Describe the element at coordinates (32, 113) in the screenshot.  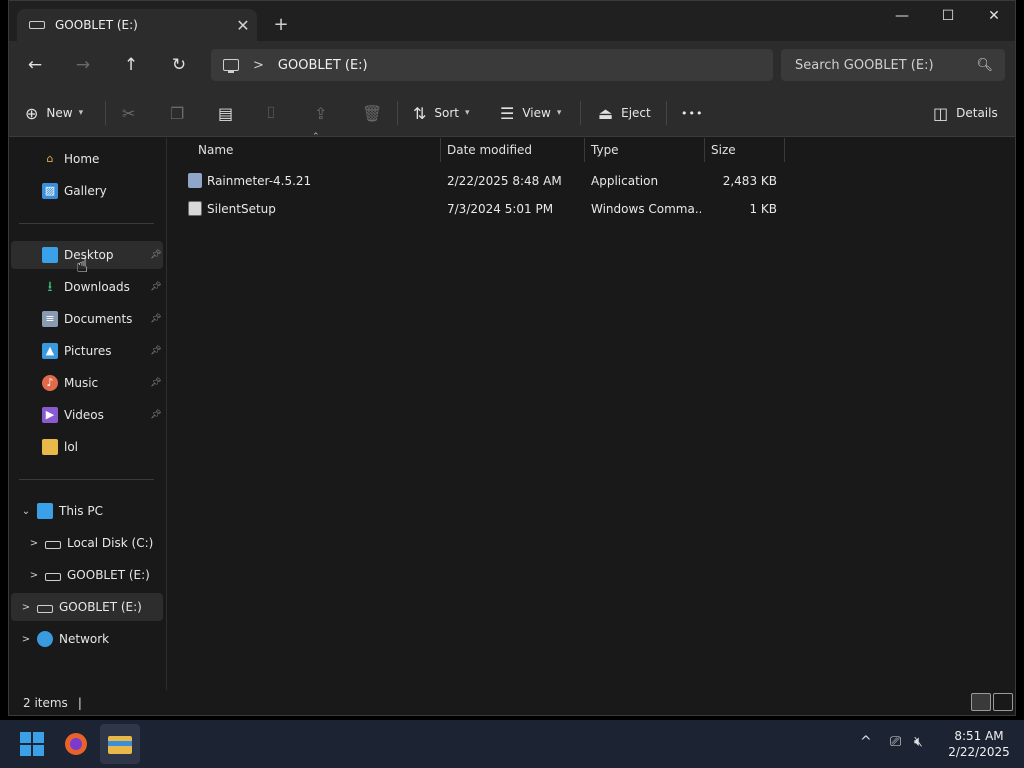
I see `plus-circle-icon: ⊕` at that location.